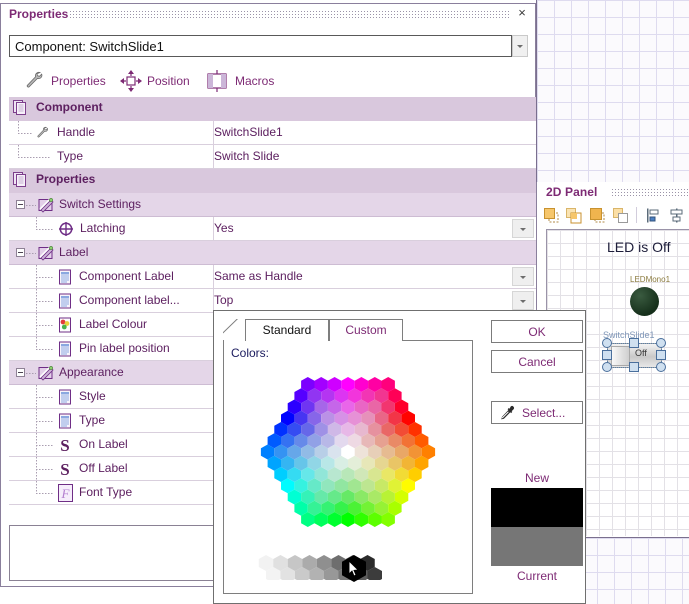 This screenshot has width=689, height=604. Describe the element at coordinates (39, 14) in the screenshot. I see `properties-title: Properties` at that location.